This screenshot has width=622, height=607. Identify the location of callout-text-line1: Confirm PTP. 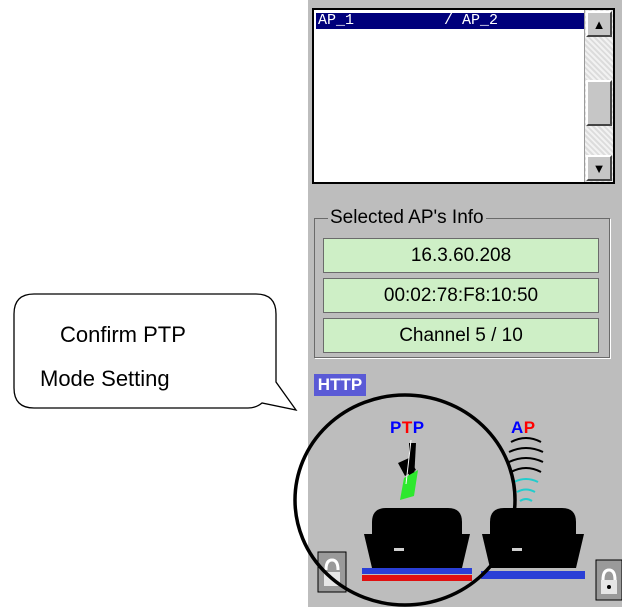
(123, 334).